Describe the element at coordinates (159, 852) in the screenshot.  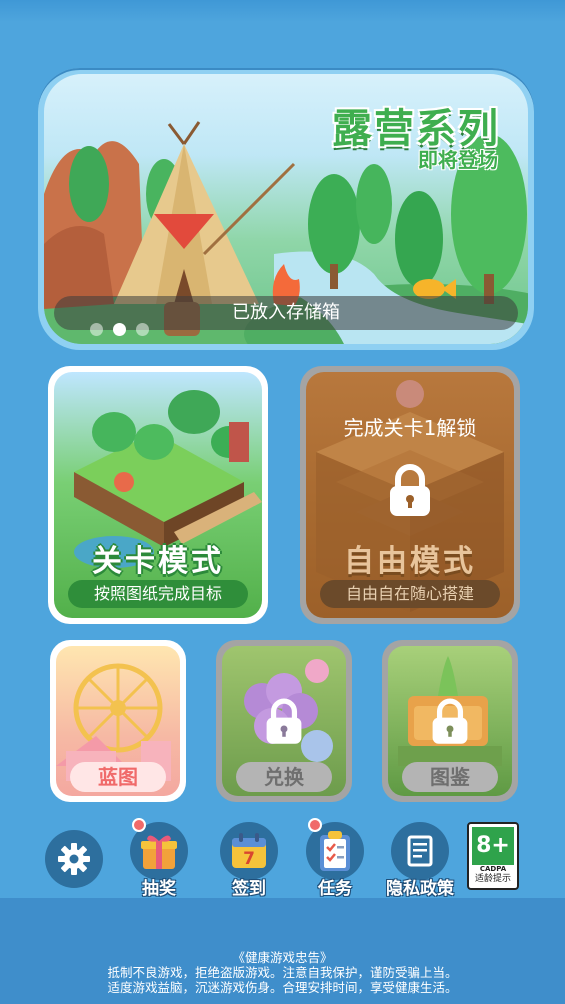
I see `gift-icon` at that location.